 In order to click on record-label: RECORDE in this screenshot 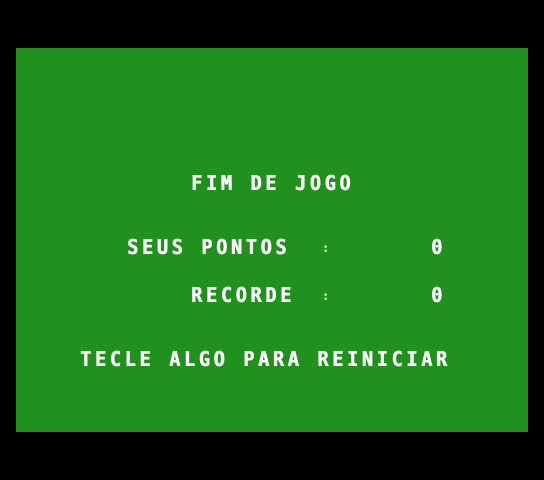, I will do `click(243, 295)`.